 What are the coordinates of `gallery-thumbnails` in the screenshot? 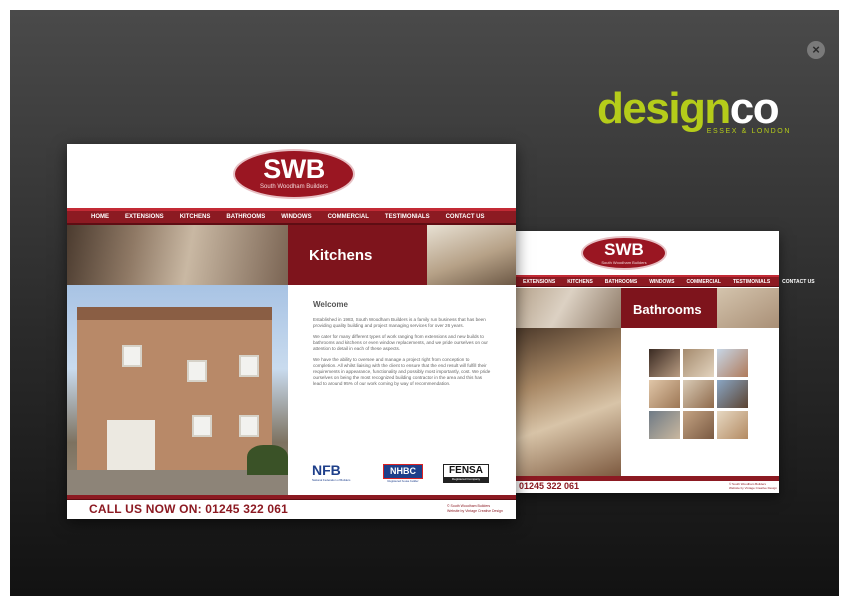 It's located at (701, 394).